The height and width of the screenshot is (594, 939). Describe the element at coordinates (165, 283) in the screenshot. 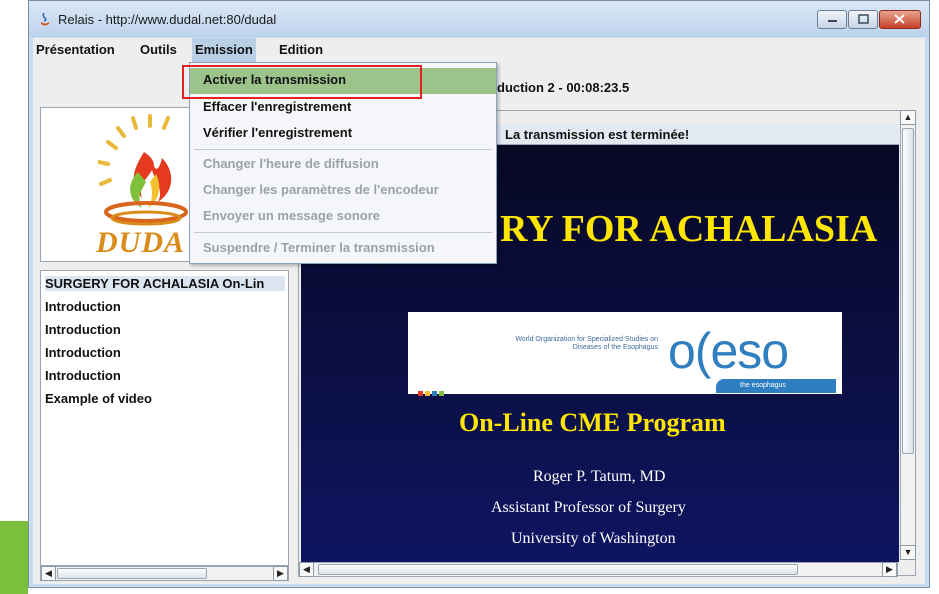

I see `list-item: SURGERY FOR ACHALASIA On-Lin` at that location.